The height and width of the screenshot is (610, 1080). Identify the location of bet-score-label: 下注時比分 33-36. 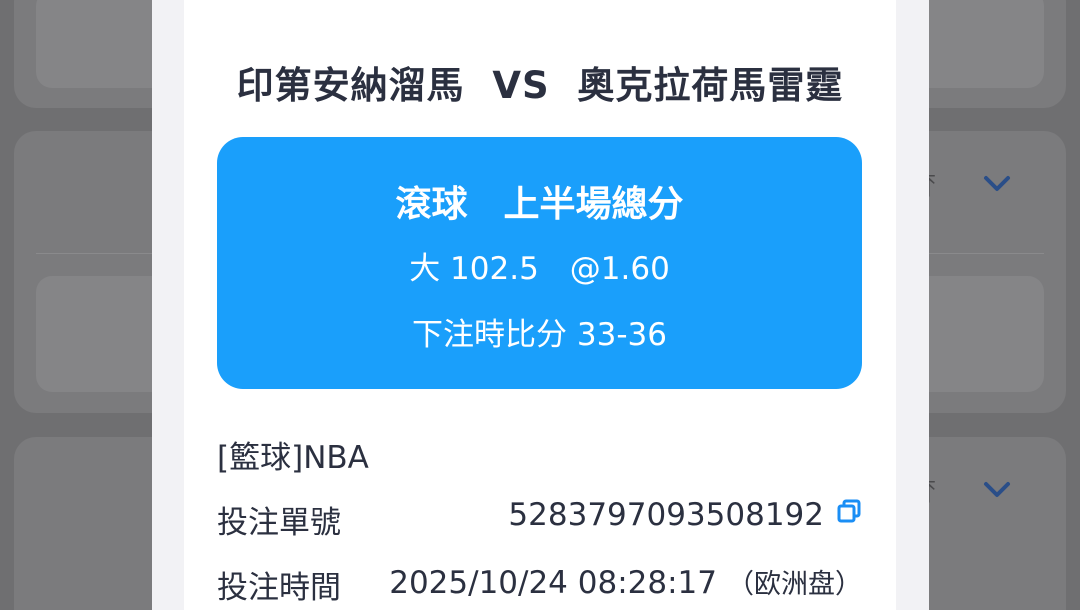
(539, 335).